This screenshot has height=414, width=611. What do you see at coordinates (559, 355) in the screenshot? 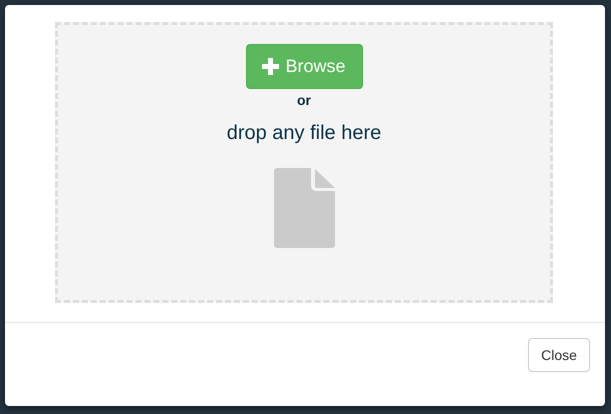
I see `close-button: Close` at bounding box center [559, 355].